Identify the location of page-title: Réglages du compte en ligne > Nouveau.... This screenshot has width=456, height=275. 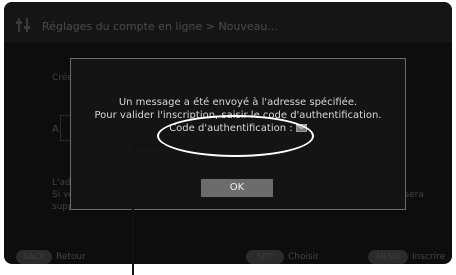
(160, 26).